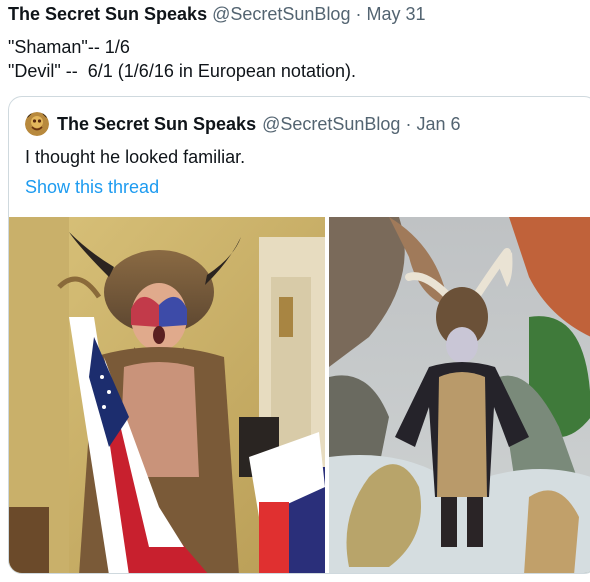 The height and width of the screenshot is (582, 590). Describe the element at coordinates (107, 14) in the screenshot. I see `author-name: The Secret Sun Speaks` at that location.